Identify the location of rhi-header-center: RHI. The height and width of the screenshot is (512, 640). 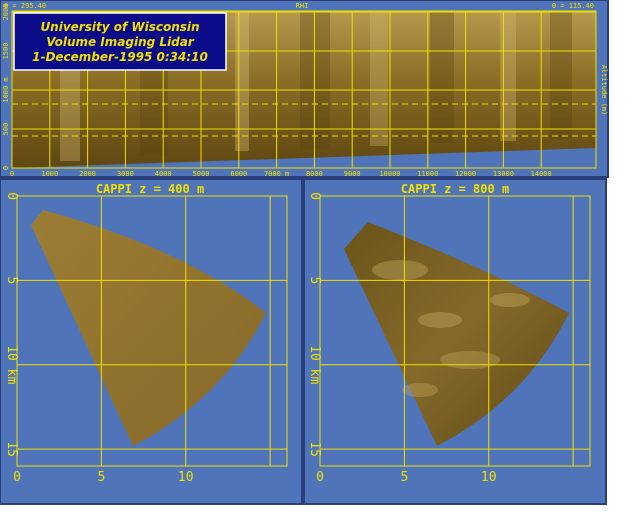
(302, 6).